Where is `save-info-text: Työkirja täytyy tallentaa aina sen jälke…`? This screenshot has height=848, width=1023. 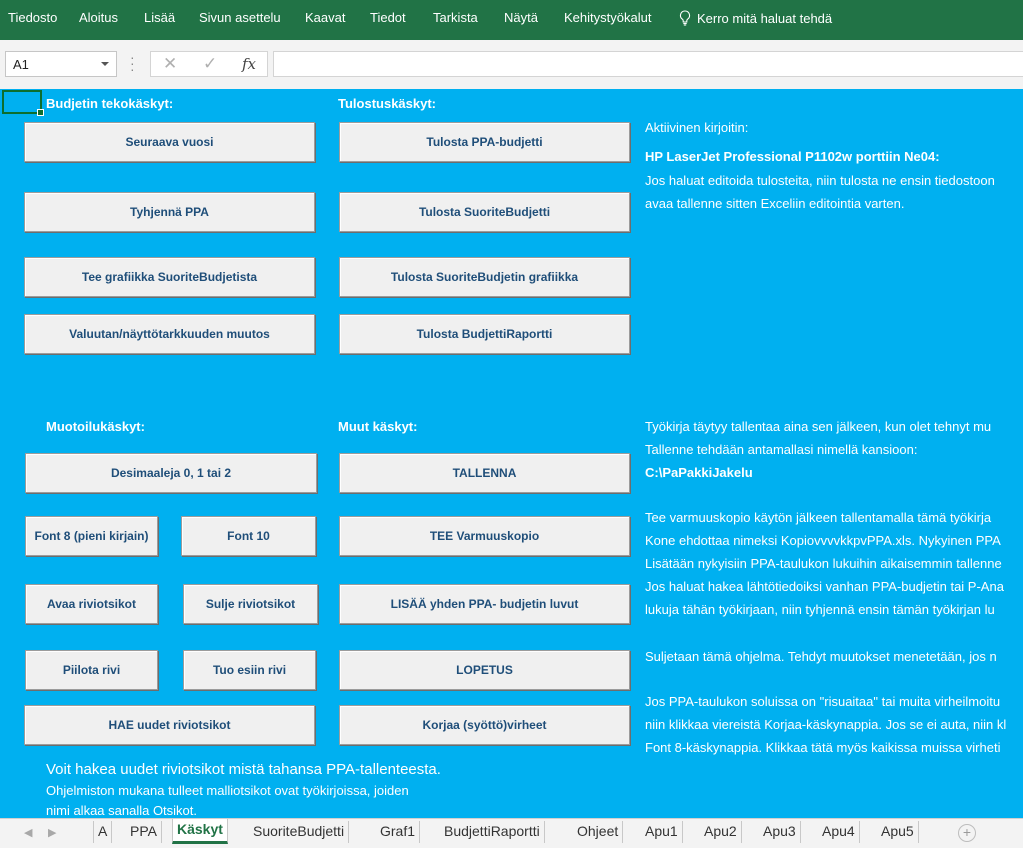
save-info-text: Työkirja täytyy tallentaa aina sen jälke… is located at coordinates (818, 426).